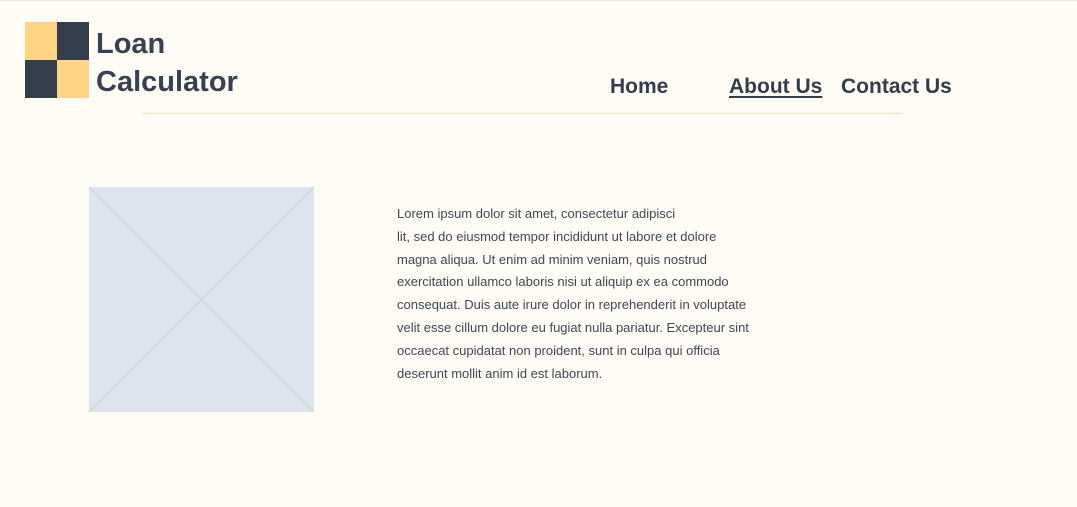 Image resolution: width=1077 pixels, height=507 pixels. I want to click on nav-link-about-us: About Us, so click(775, 87).